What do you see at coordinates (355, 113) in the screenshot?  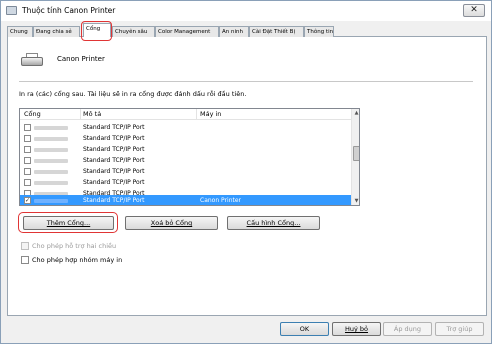 I see `scroll-up-icon: ▲` at bounding box center [355, 113].